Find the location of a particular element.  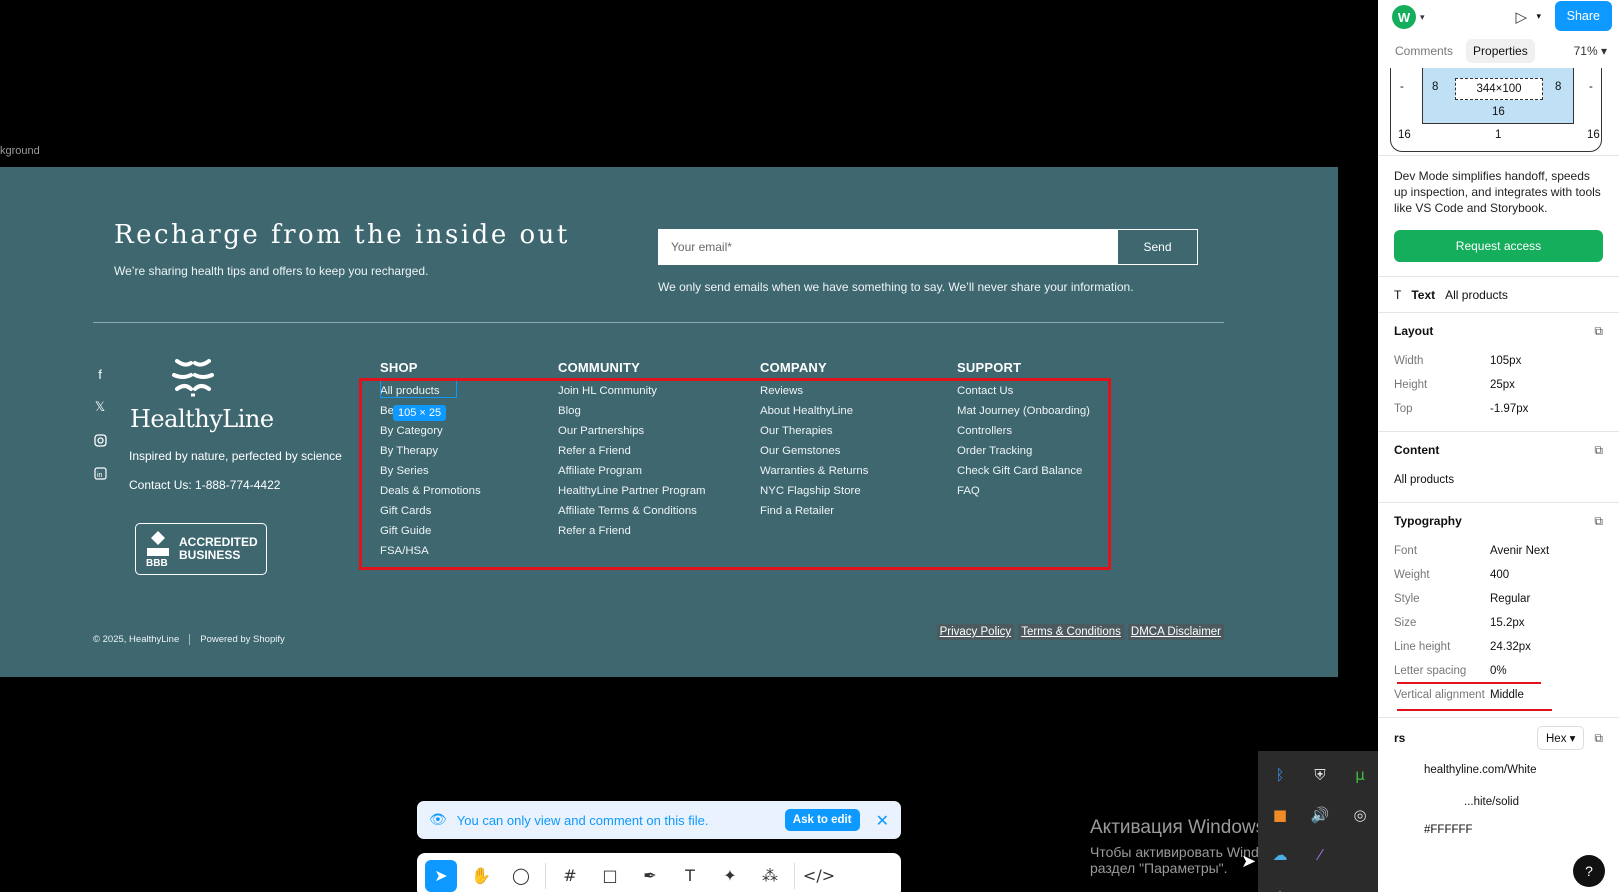

tab-comments: Comments is located at coordinates (1424, 51).